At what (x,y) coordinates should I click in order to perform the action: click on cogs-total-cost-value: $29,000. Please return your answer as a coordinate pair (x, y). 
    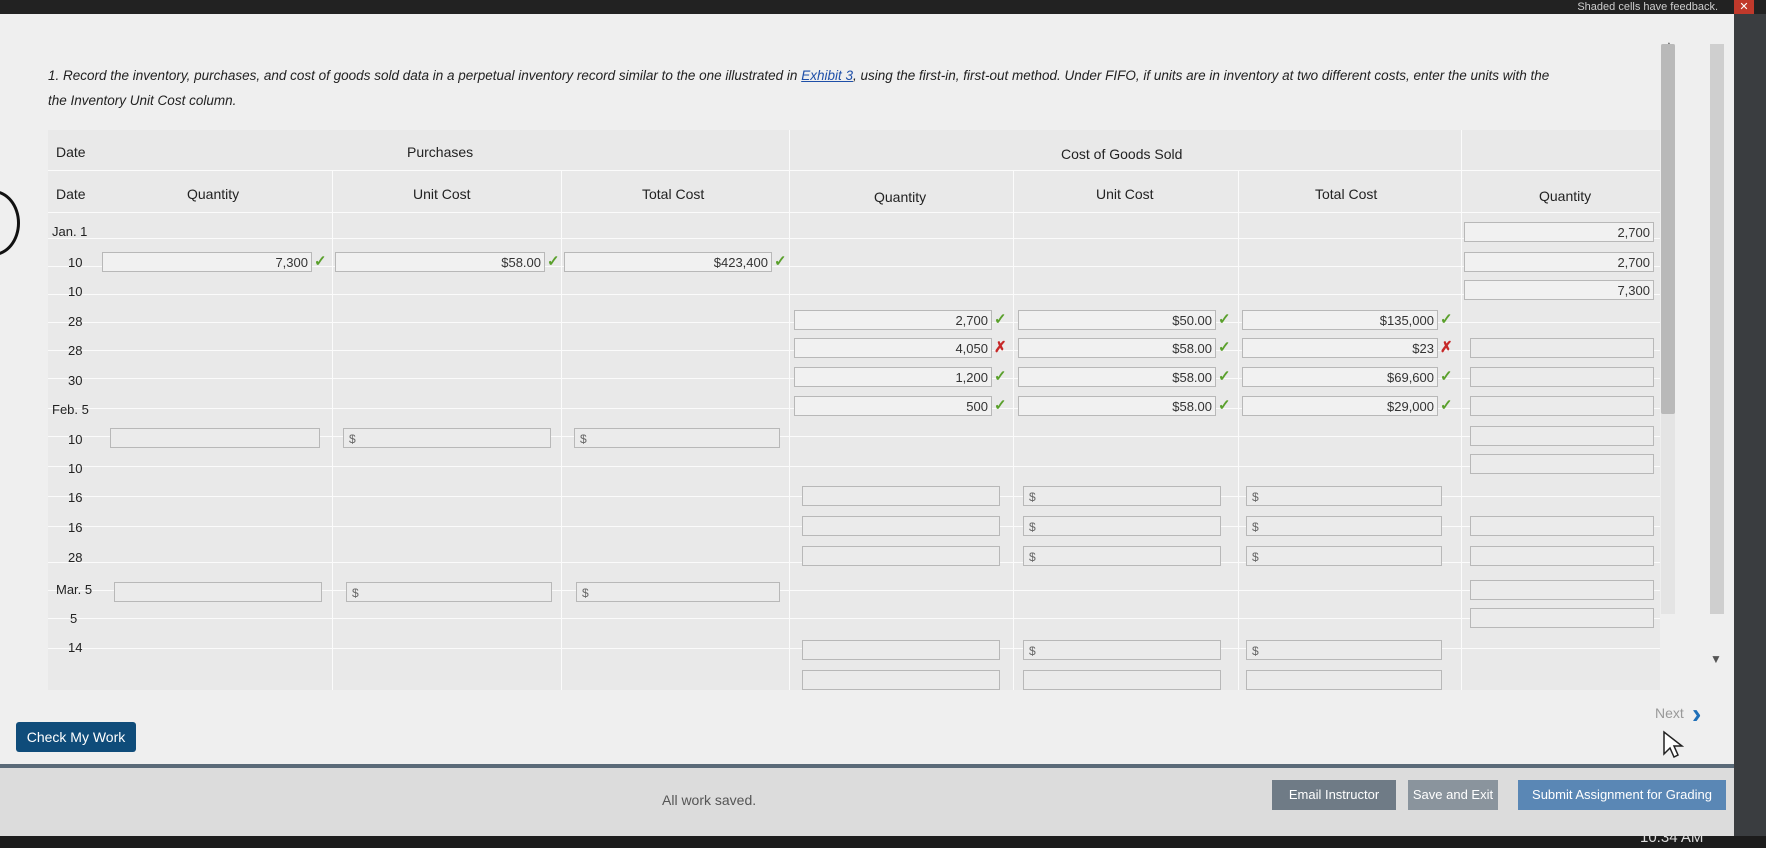
    Looking at the image, I should click on (1410, 406).